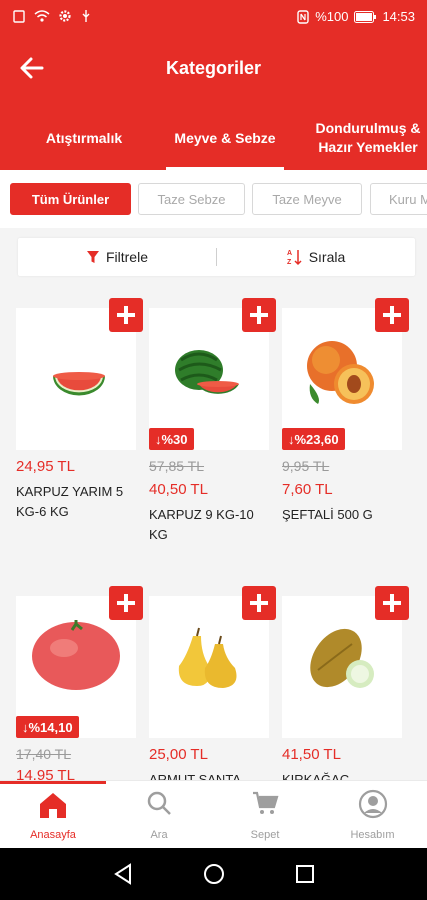 The image size is (427, 900). I want to click on nfc-icon, so click(303, 16).